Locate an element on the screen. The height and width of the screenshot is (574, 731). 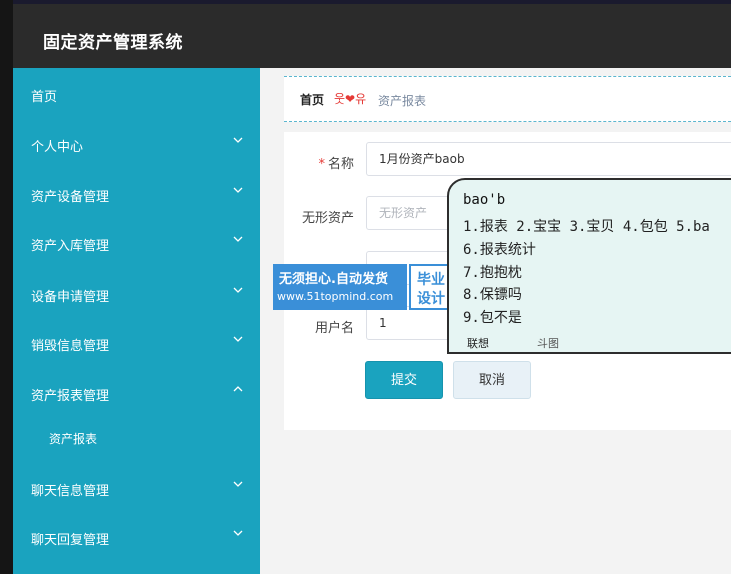
watermark-banner: 无须担心.自动发货 www.51topmind.com is located at coordinates (340, 287).